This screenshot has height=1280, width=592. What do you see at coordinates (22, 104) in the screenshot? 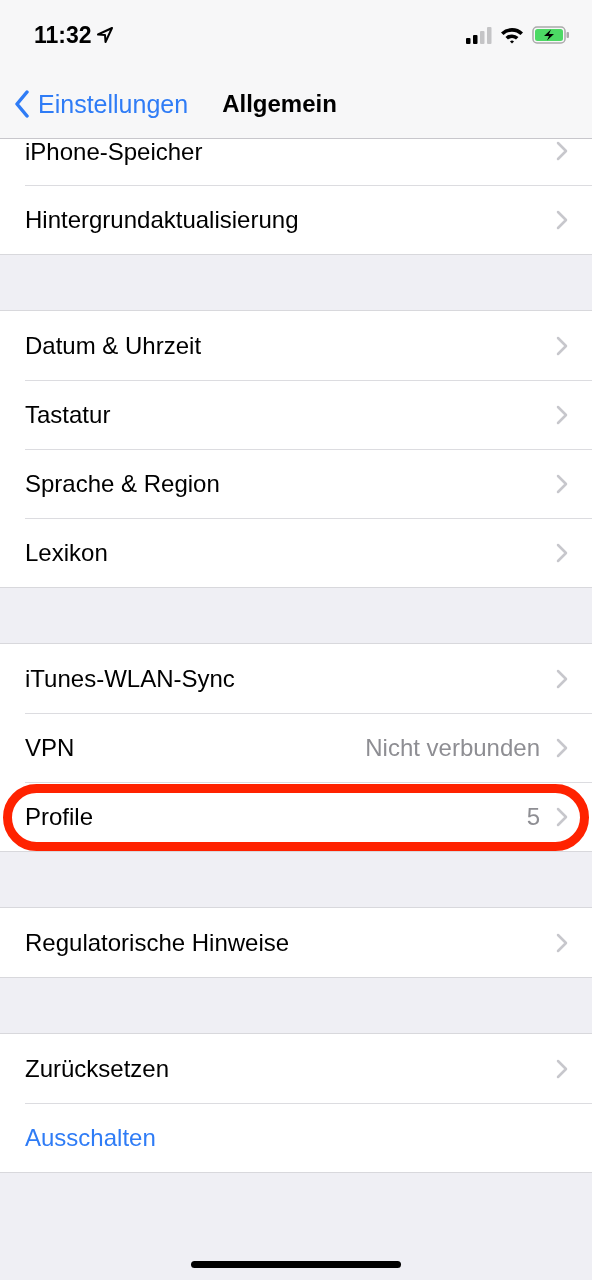
I see `back-chevron-icon` at bounding box center [22, 104].